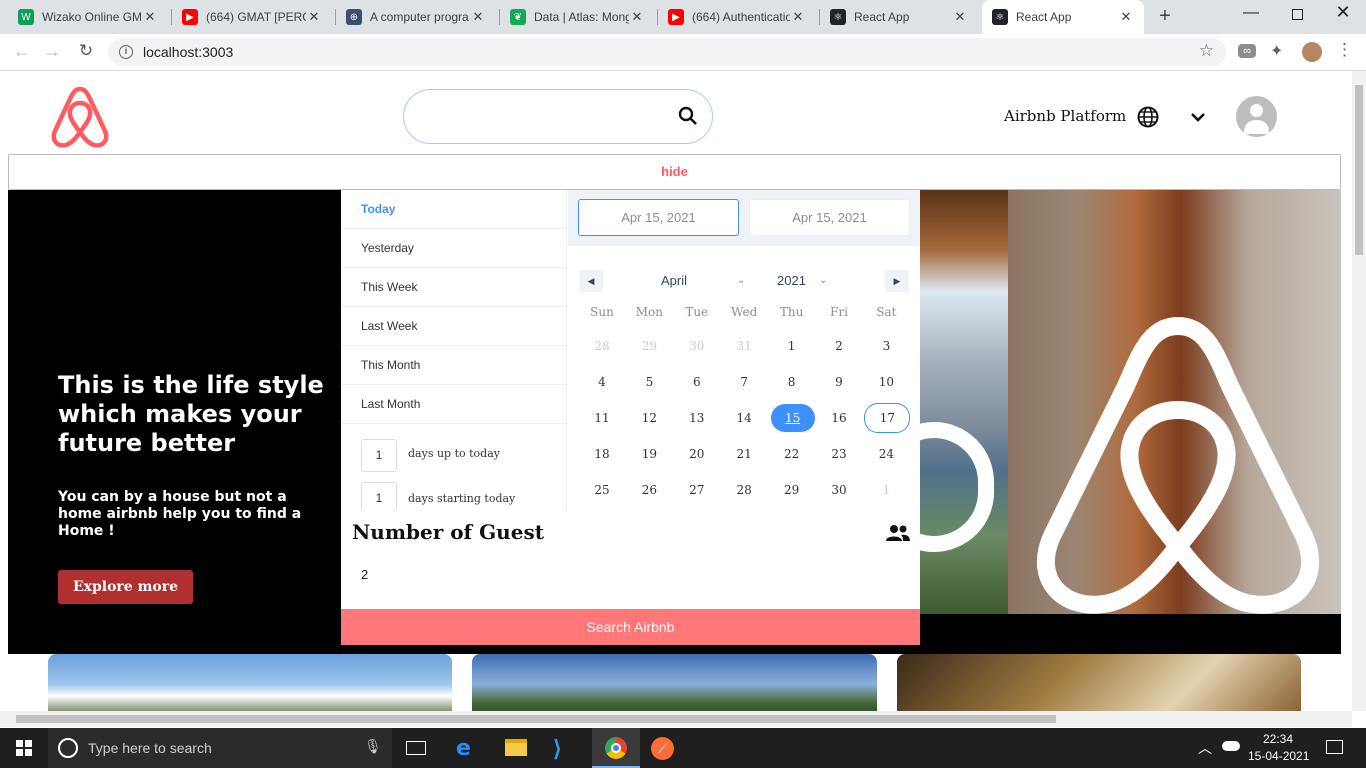 This screenshot has width=1366, height=768. I want to click on notification-icon, so click(1334, 747).